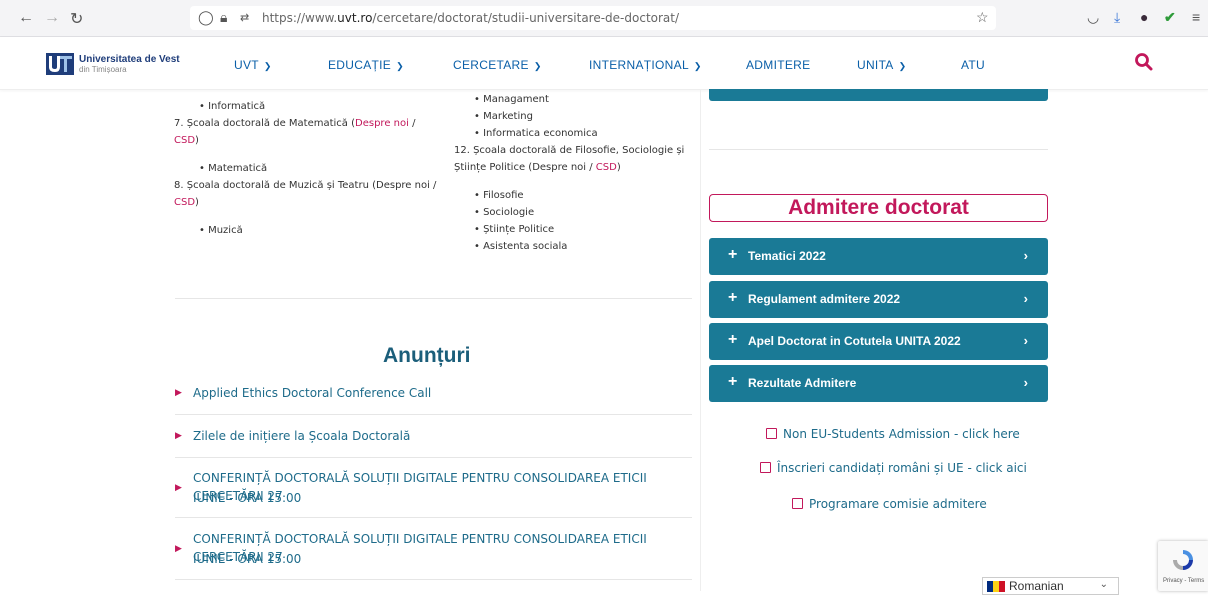 This screenshot has height=595, width=1208. Describe the element at coordinates (878, 341) in the screenshot. I see `accordion-apel-cotutela: + Apel Doctorat in Cotutela UNITA 2022 ›` at that location.